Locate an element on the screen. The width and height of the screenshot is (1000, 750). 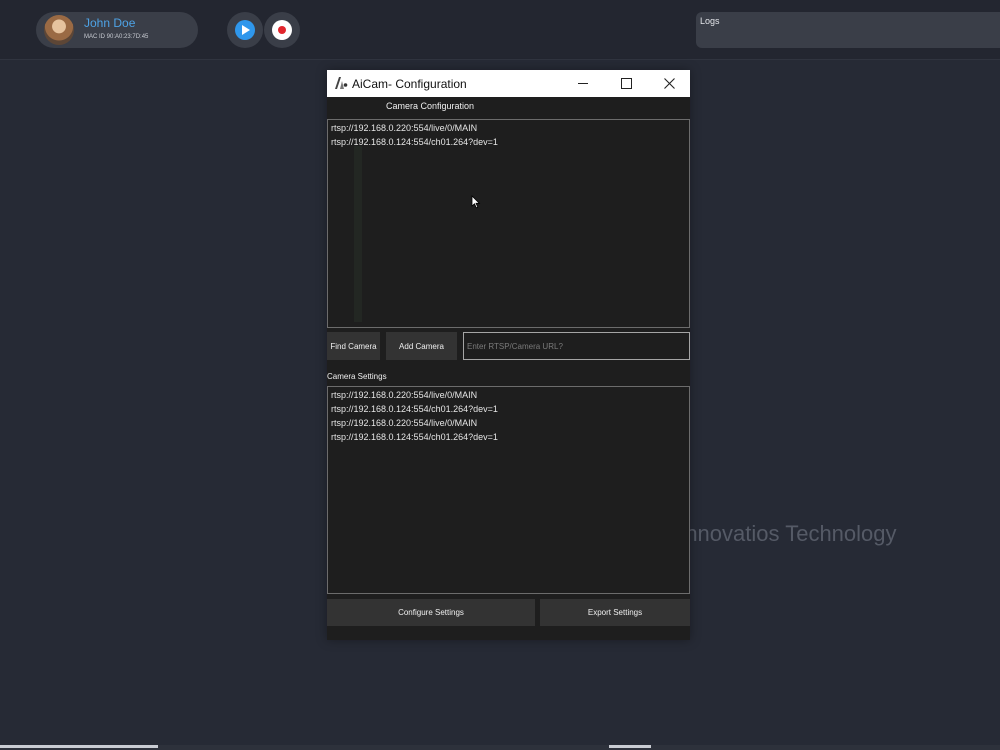
find-camera-button: Find Camera is located at coordinates (353, 346).